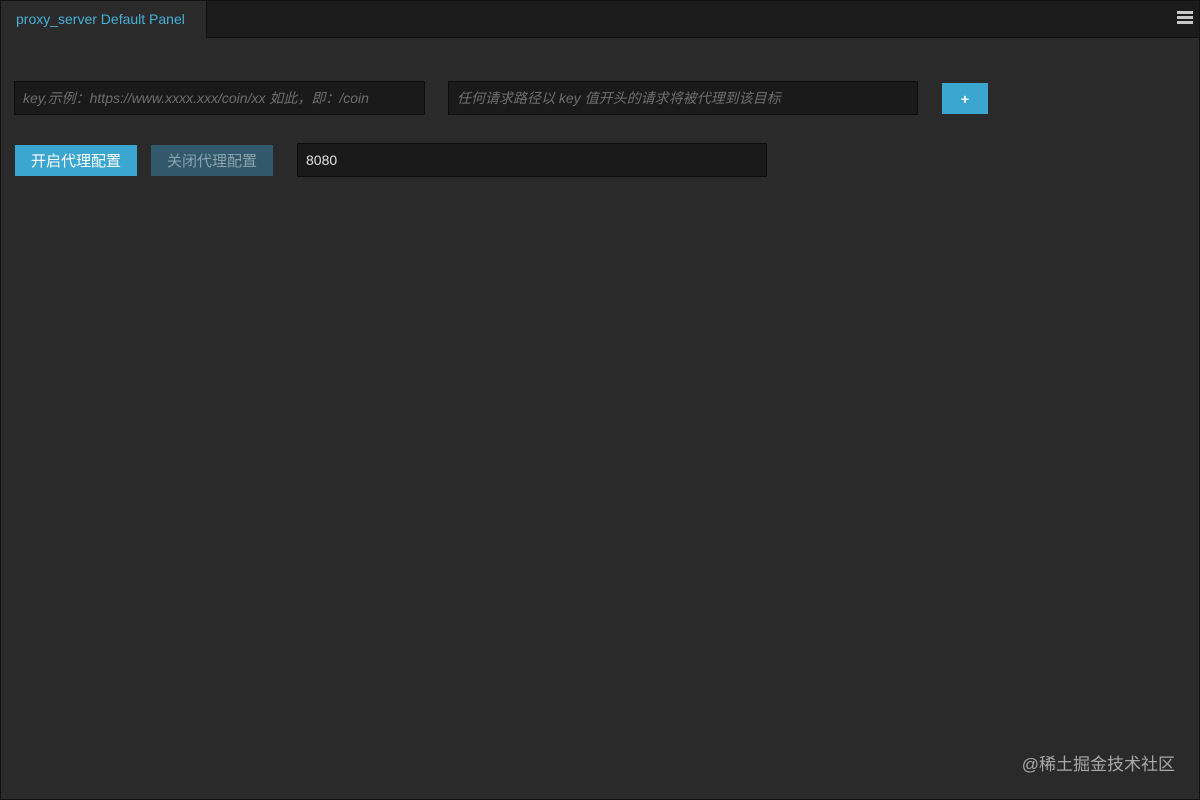 The width and height of the screenshot is (1200, 800). What do you see at coordinates (1098, 764) in the screenshot?
I see `watermark-text: @稀土掘金技术社区` at bounding box center [1098, 764].